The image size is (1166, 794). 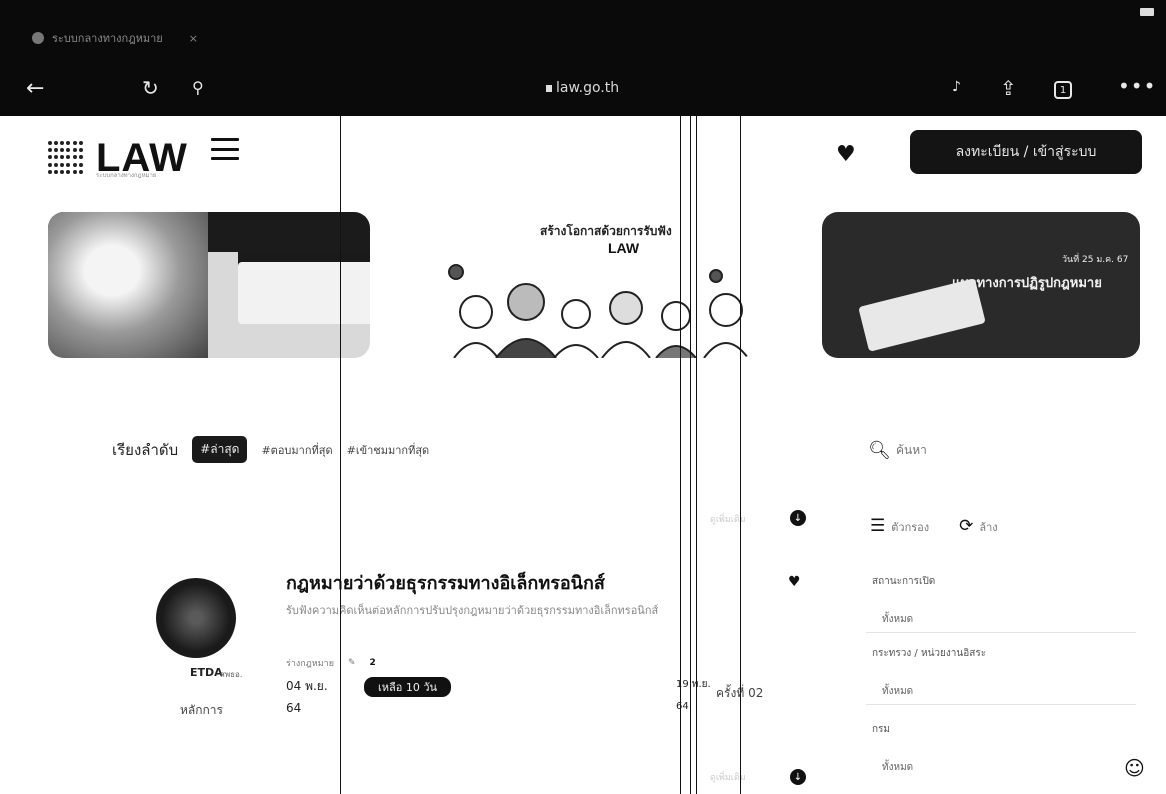 I want to click on chat-icon: ☺, so click(x=1134, y=768).